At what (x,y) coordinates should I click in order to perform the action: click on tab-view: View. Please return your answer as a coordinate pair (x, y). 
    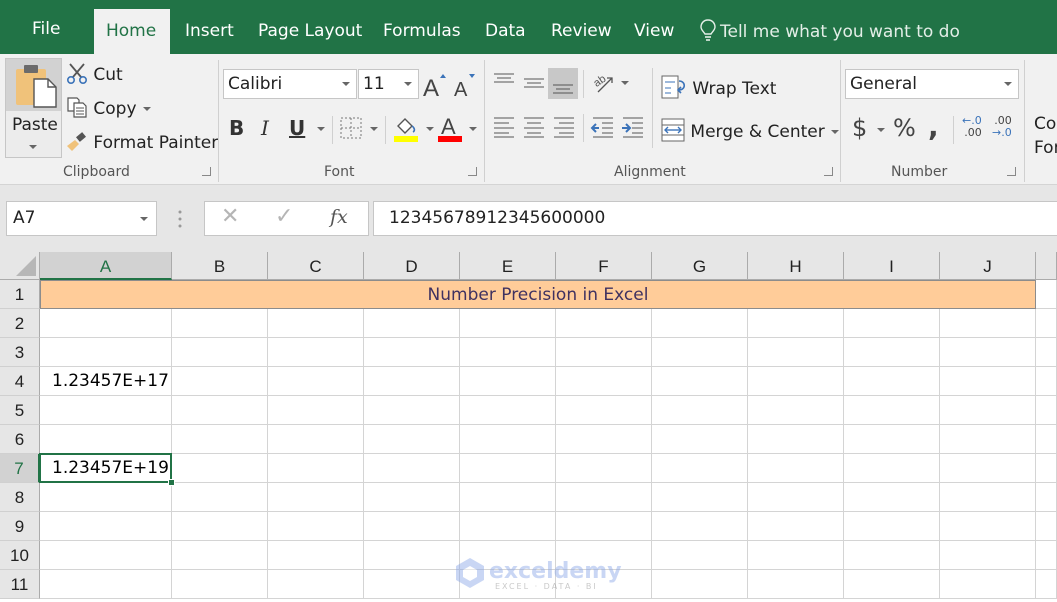
    Looking at the image, I should click on (654, 31).